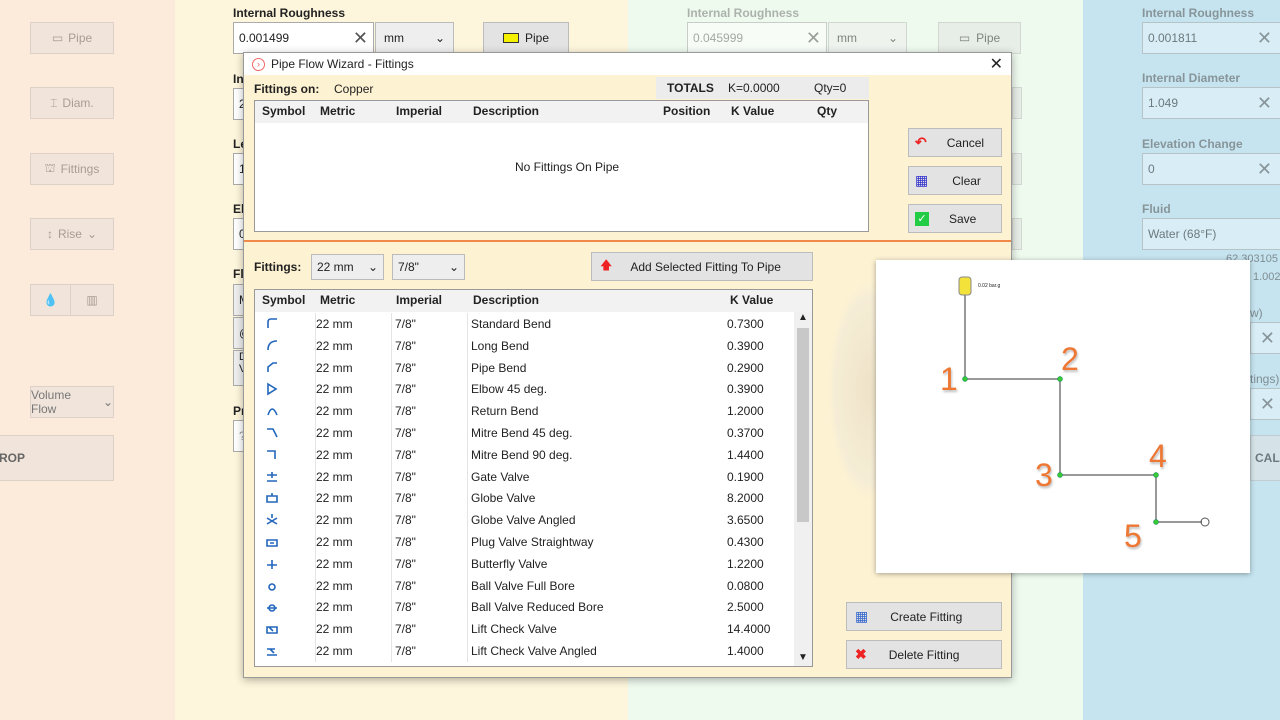  What do you see at coordinates (503, 498) in the screenshot?
I see `description-cell: Globe Valve` at bounding box center [503, 498].